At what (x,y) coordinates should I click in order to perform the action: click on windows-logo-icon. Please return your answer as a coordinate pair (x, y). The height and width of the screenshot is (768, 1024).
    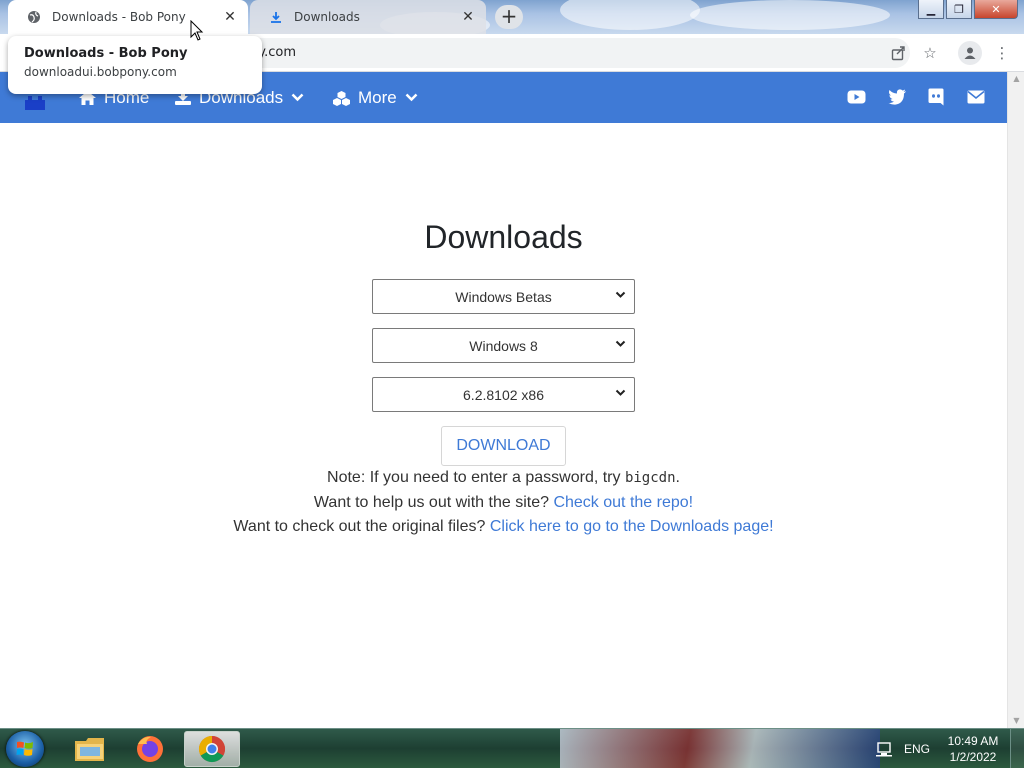
    Looking at the image, I should click on (24, 748).